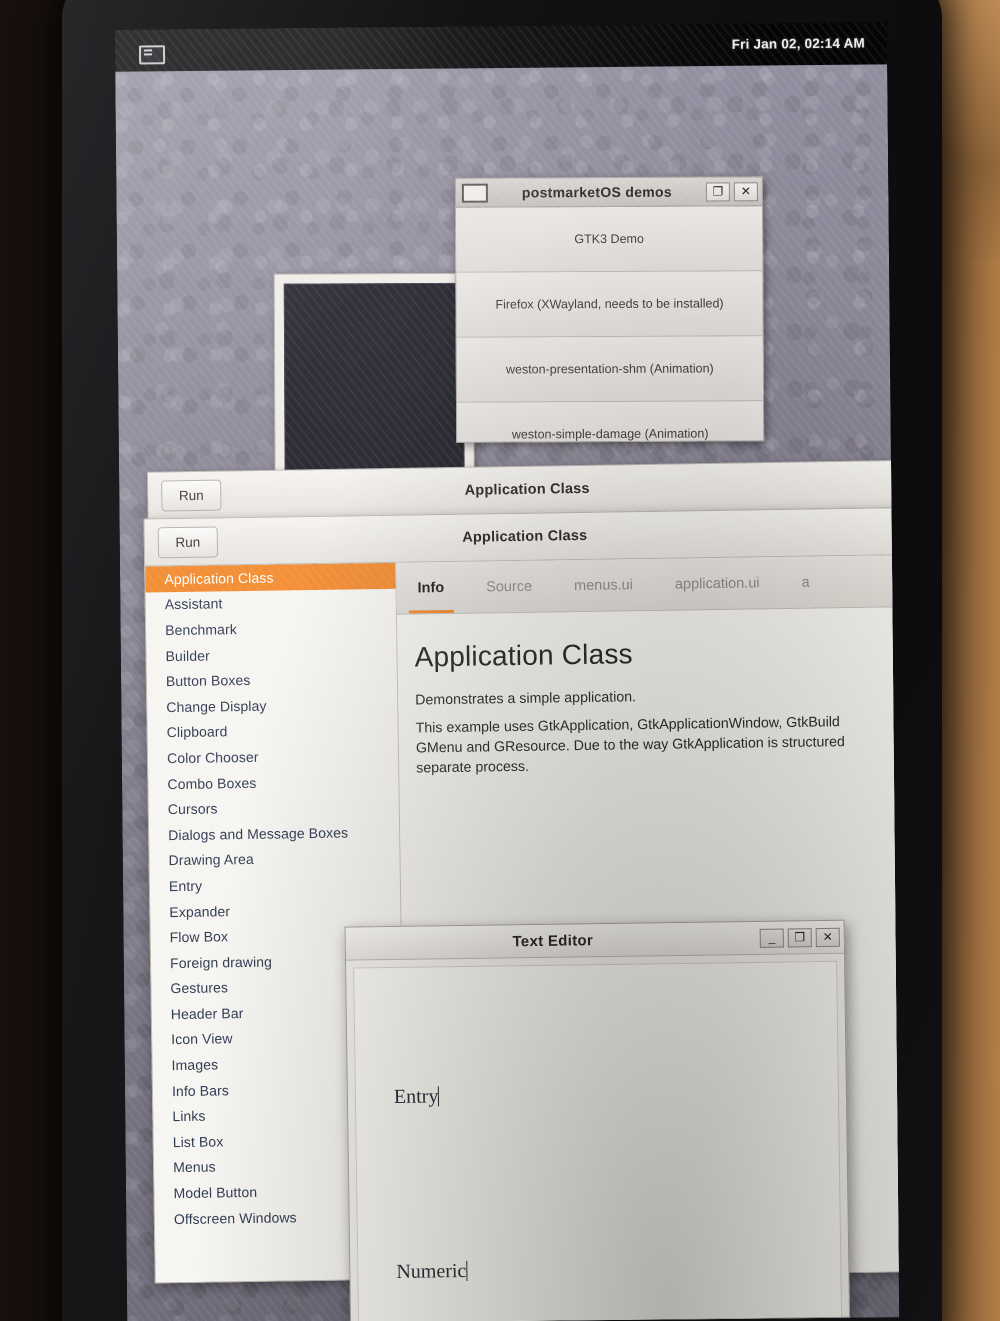  I want to click on terminal-canvas, so click(374, 387).